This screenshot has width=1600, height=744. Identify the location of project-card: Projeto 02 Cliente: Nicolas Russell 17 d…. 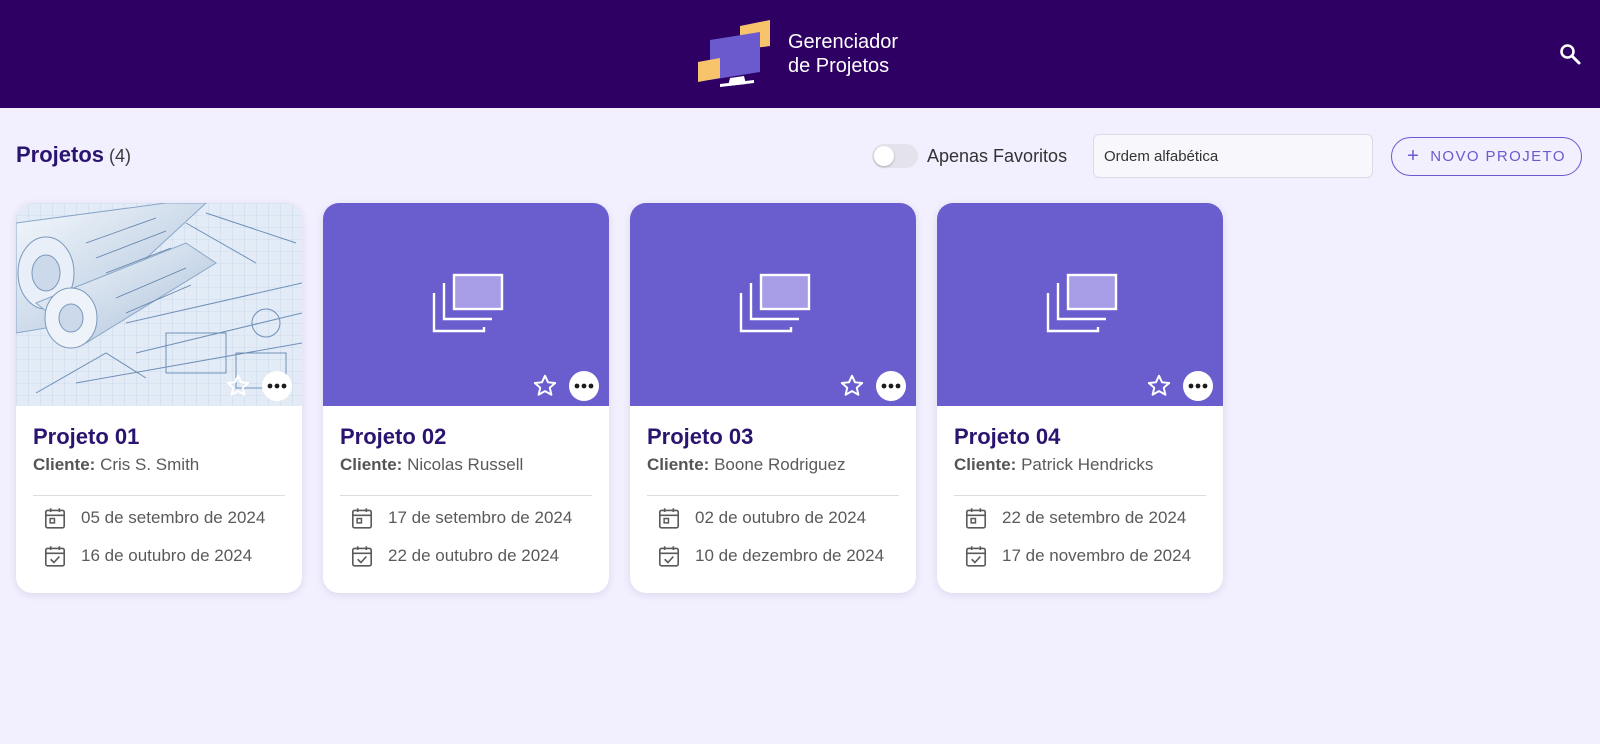
(466, 398).